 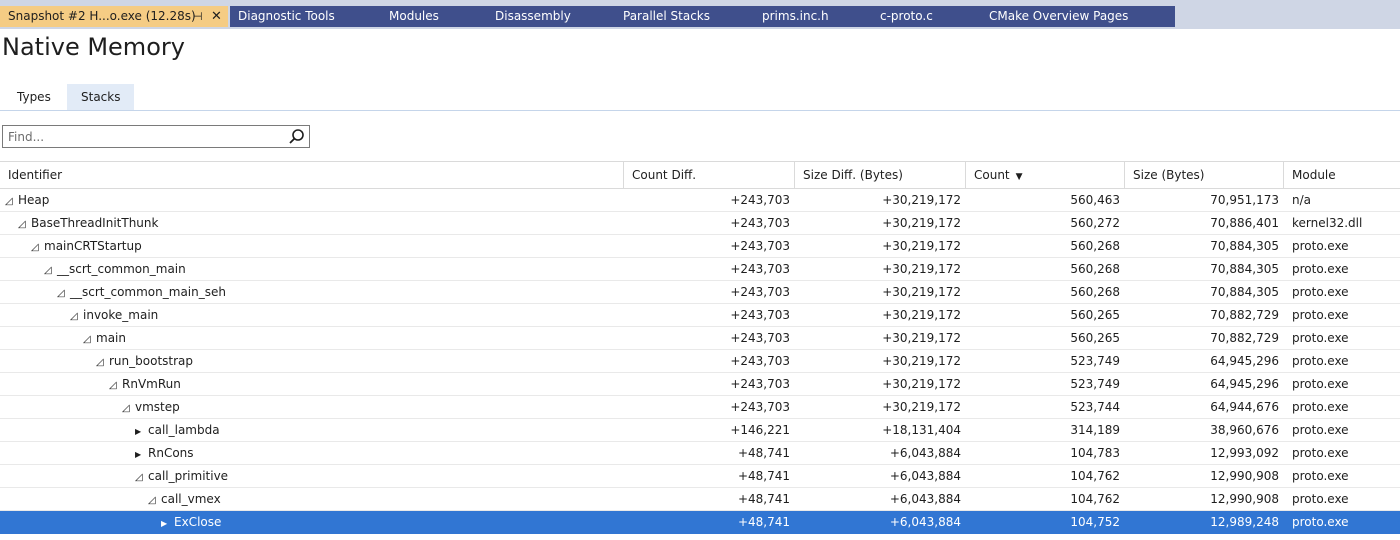 I want to click on identifier-cell: ◿ BaseThreadInitThunk, so click(x=312, y=223).